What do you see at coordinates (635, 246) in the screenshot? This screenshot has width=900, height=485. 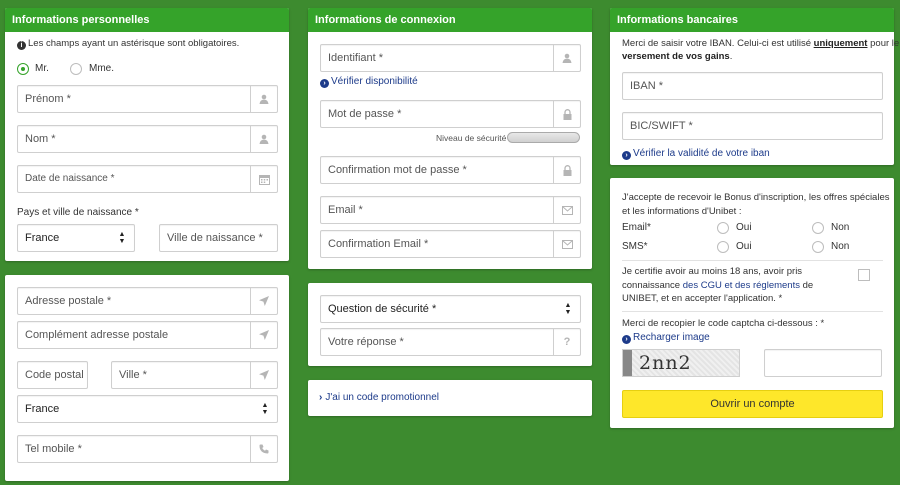 I see `sms-consent-label: SMS*` at bounding box center [635, 246].